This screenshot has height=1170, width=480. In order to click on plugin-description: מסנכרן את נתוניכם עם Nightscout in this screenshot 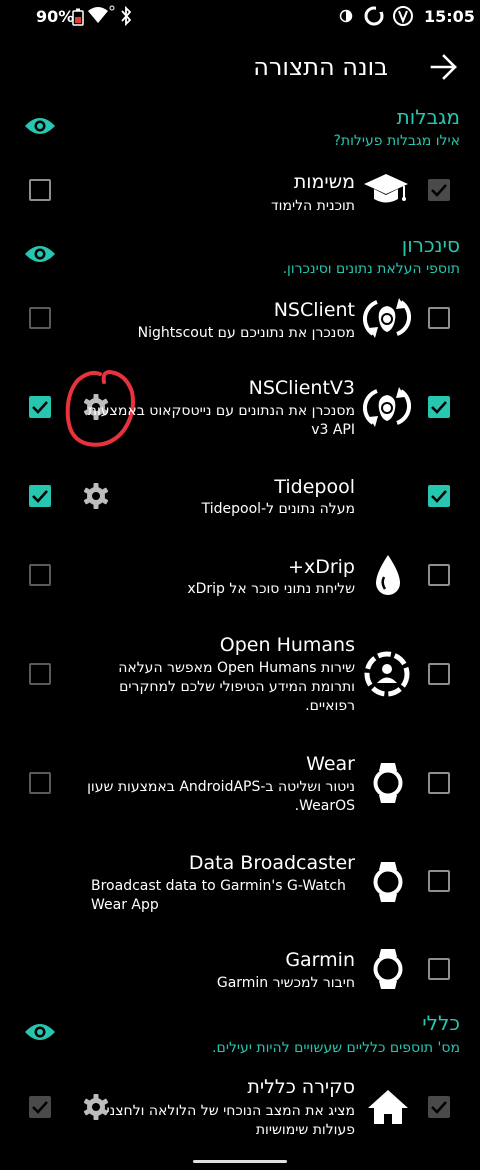, I will do `click(246, 333)`.